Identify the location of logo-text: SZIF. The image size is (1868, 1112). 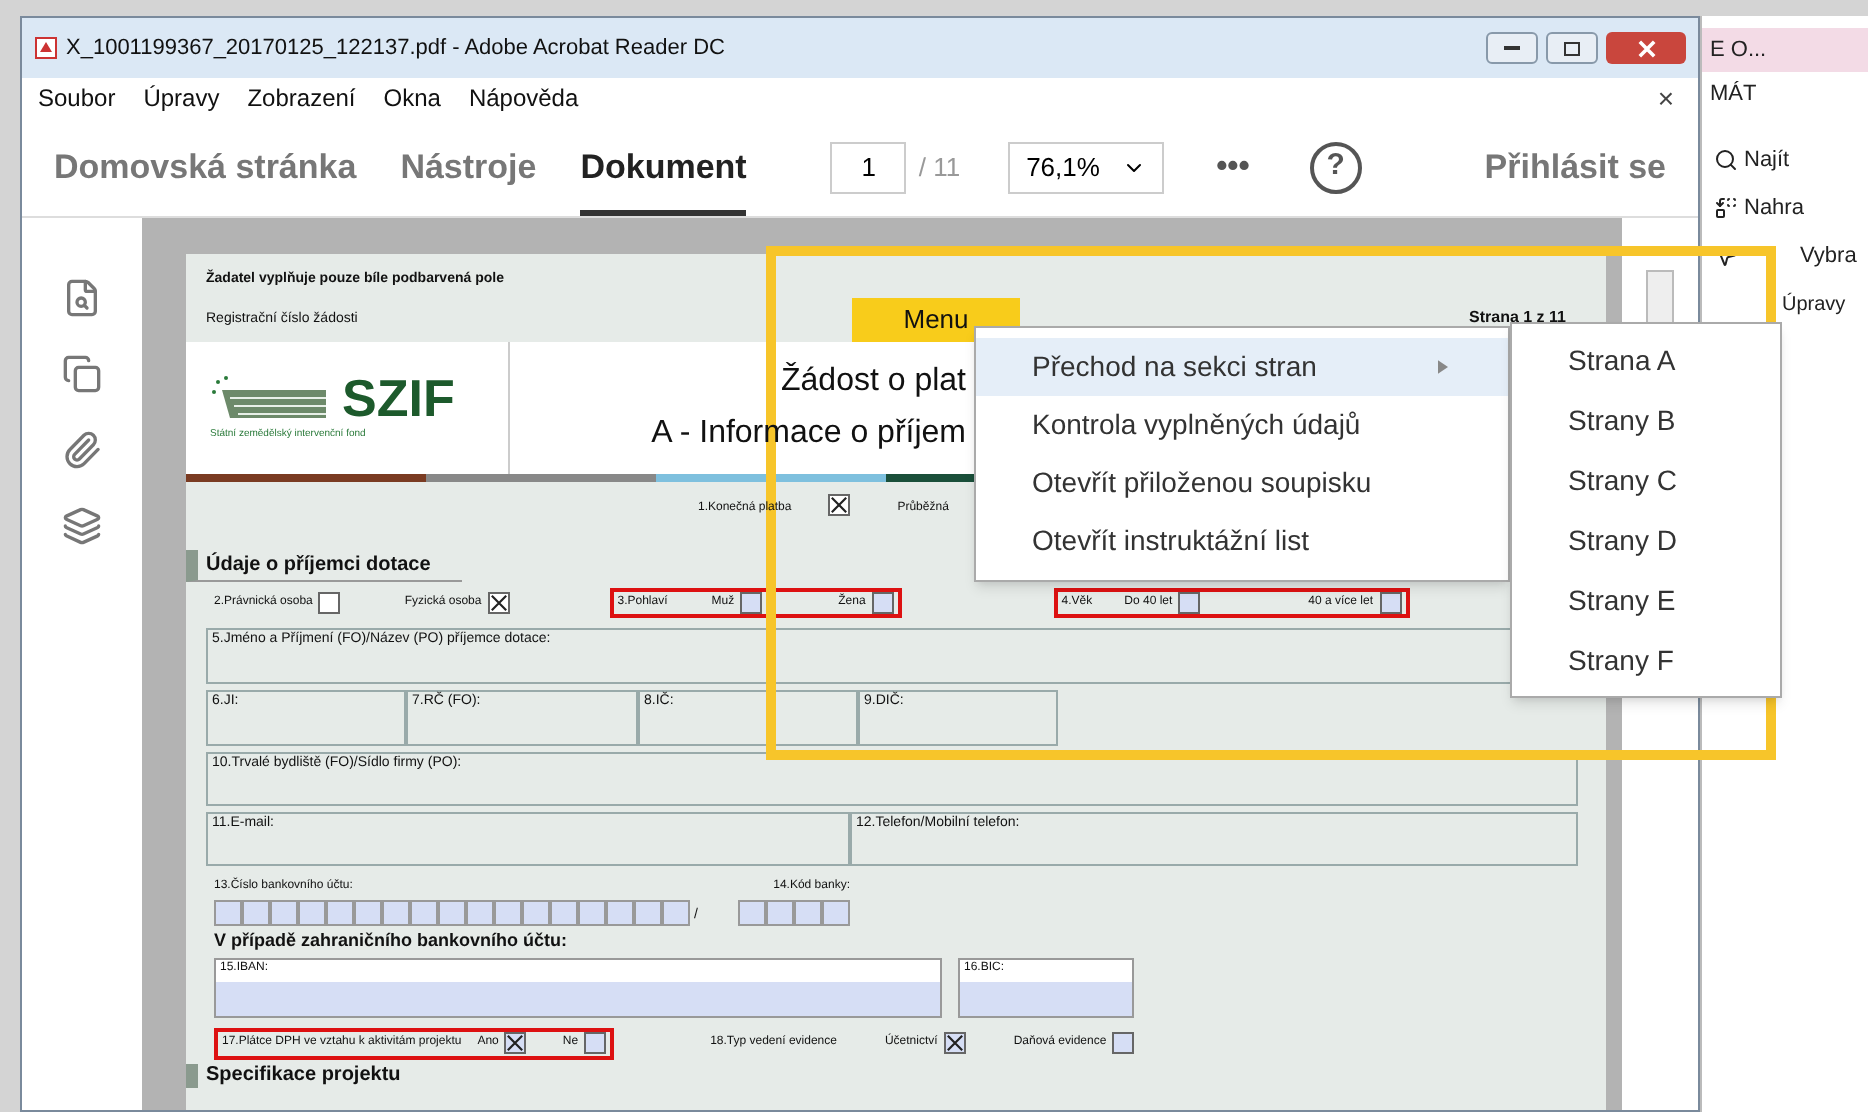
(398, 398).